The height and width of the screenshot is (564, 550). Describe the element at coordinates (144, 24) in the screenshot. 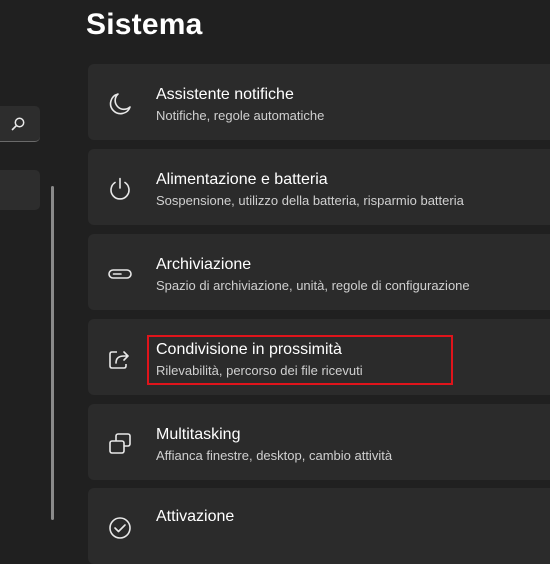

I see `page-title: Sistema` at that location.